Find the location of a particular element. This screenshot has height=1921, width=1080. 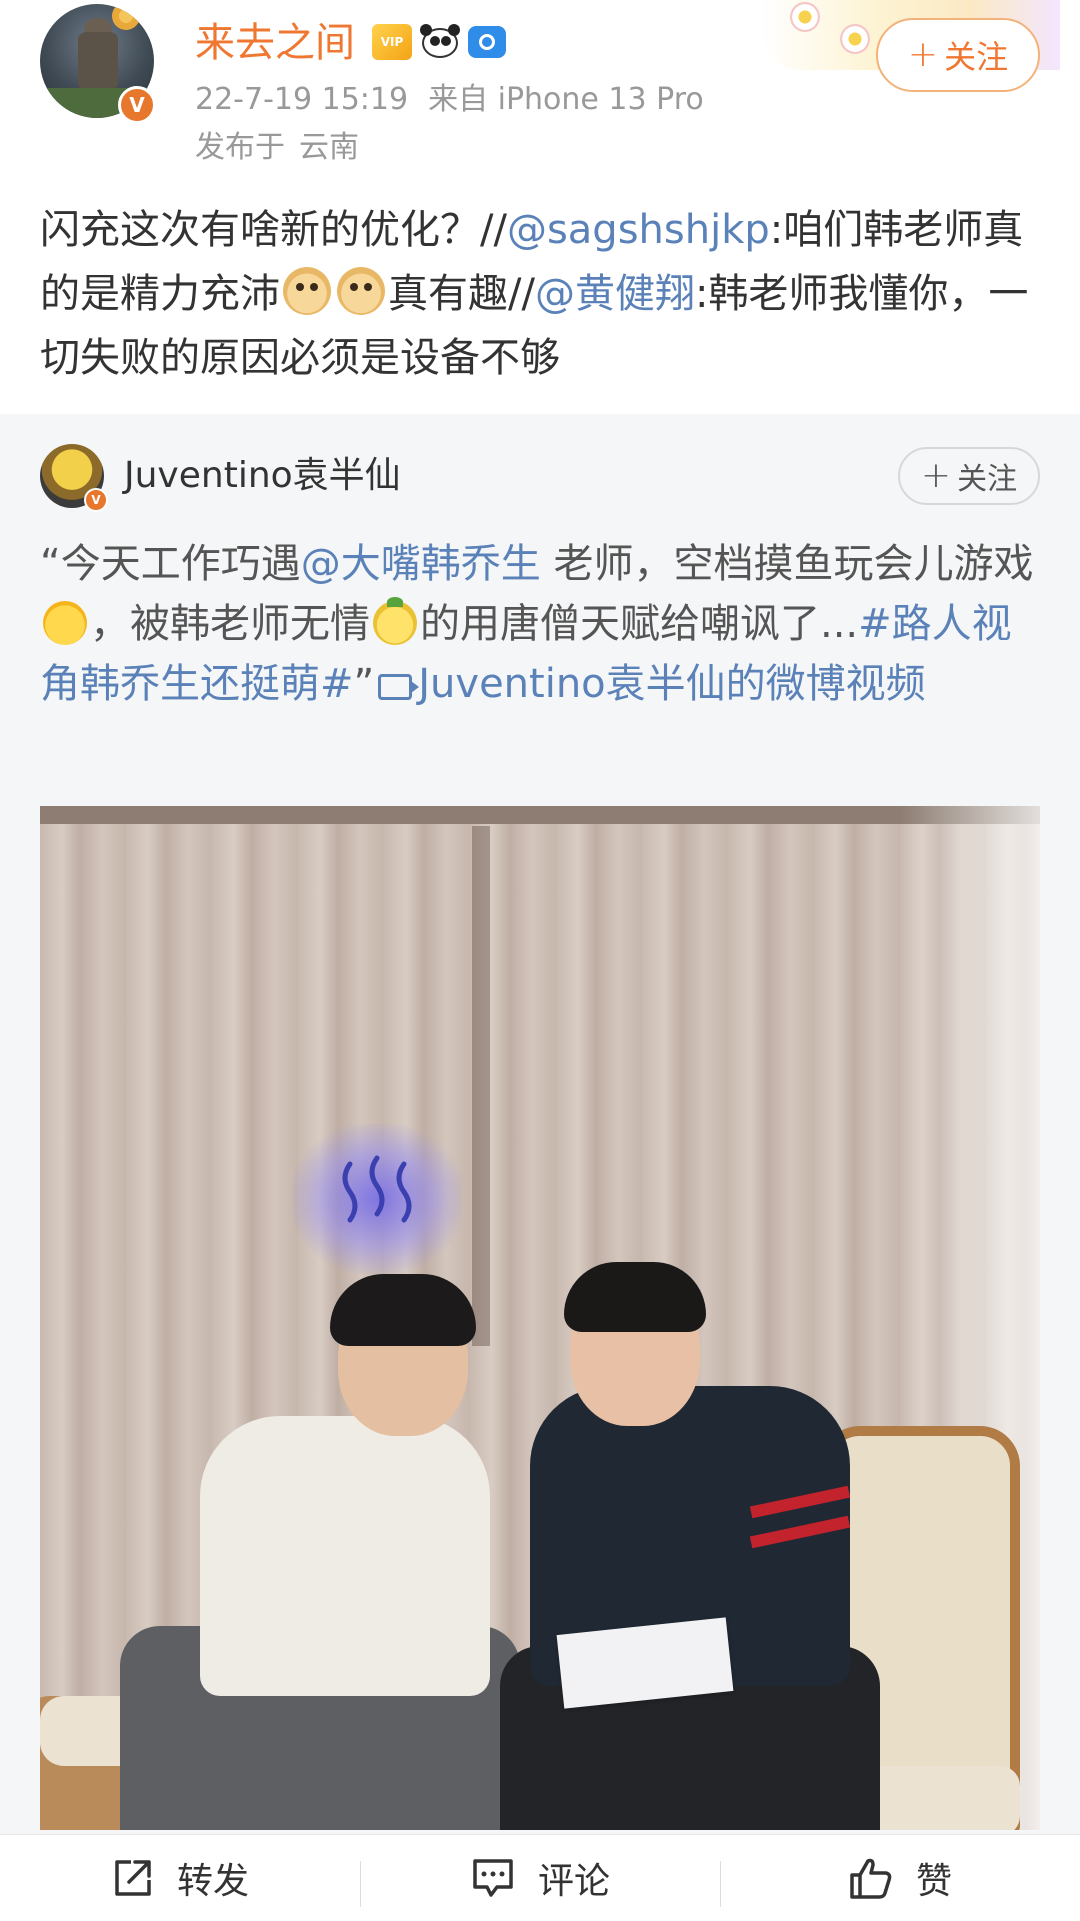

panda-badge-icon is located at coordinates (440, 42).